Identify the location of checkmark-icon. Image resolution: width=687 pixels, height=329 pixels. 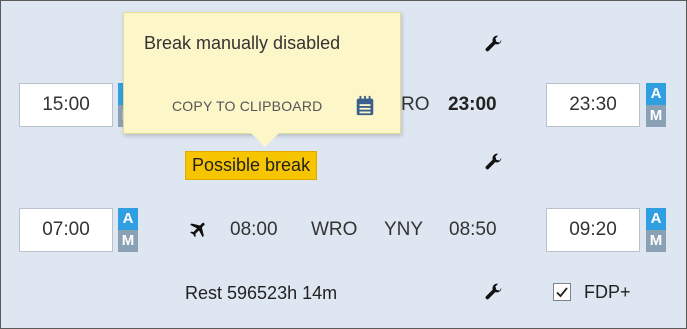
(562, 292).